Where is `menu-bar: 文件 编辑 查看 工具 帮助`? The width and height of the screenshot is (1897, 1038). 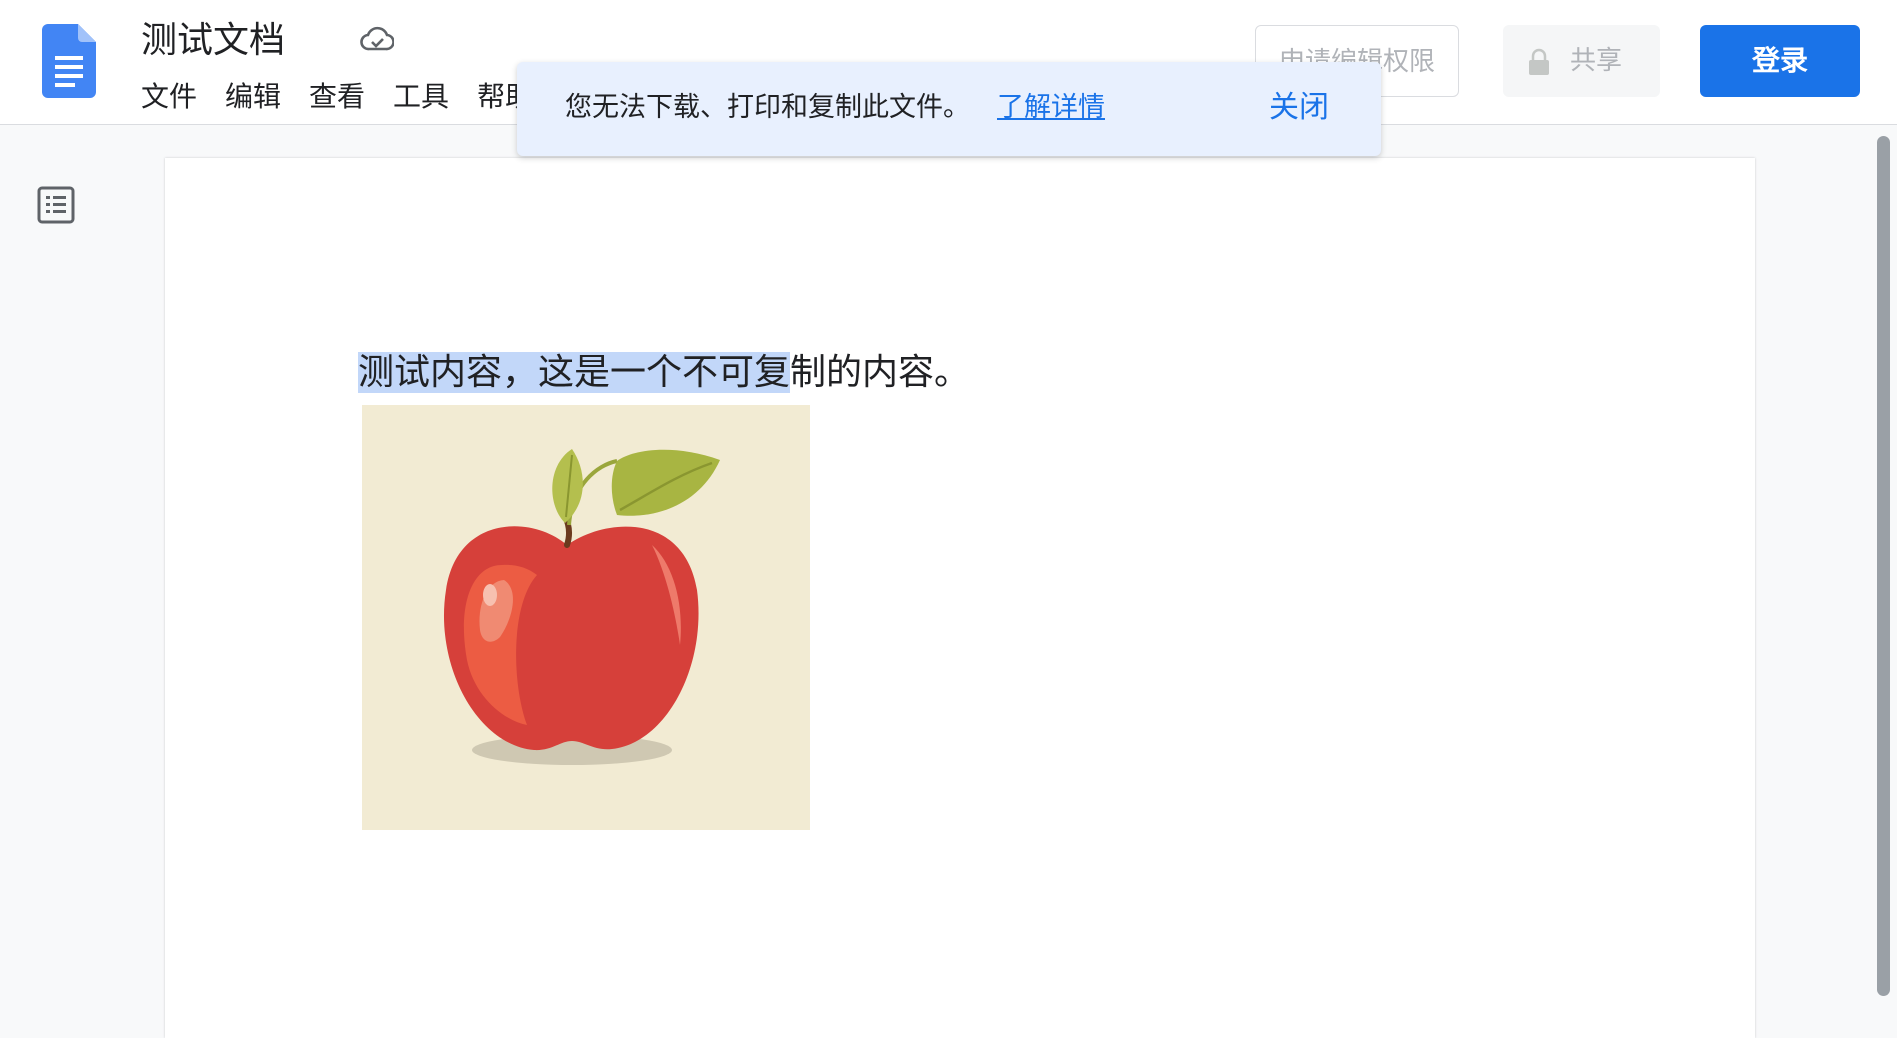 menu-bar: 文件 编辑 查看 工具 帮助 is located at coordinates (351, 97).